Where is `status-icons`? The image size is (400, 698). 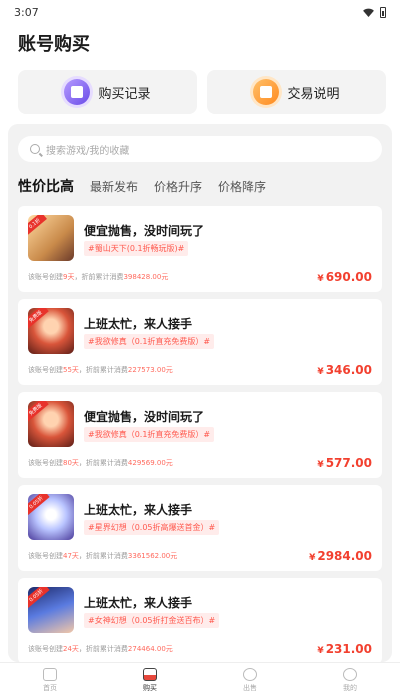 status-icons is located at coordinates (374, 12).